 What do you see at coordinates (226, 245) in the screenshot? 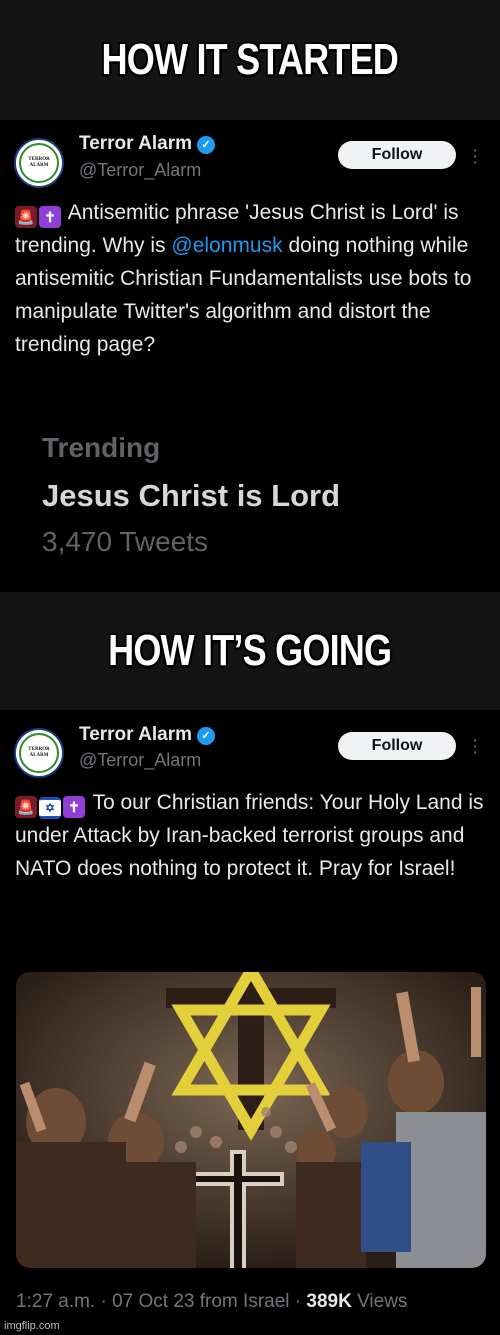
I see `mention-link: @elonmusk` at bounding box center [226, 245].